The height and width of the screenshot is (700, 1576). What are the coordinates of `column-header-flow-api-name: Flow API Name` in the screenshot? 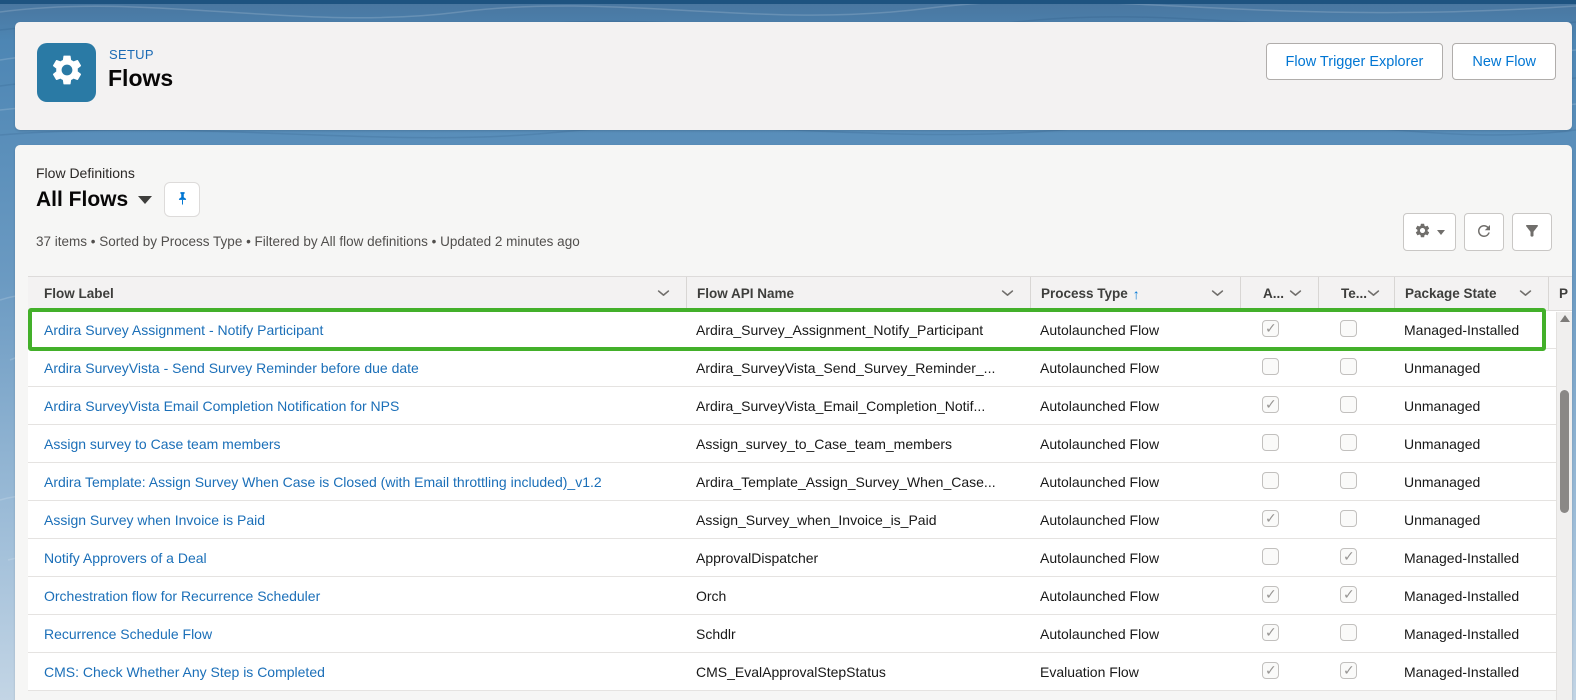 It's located at (858, 293).